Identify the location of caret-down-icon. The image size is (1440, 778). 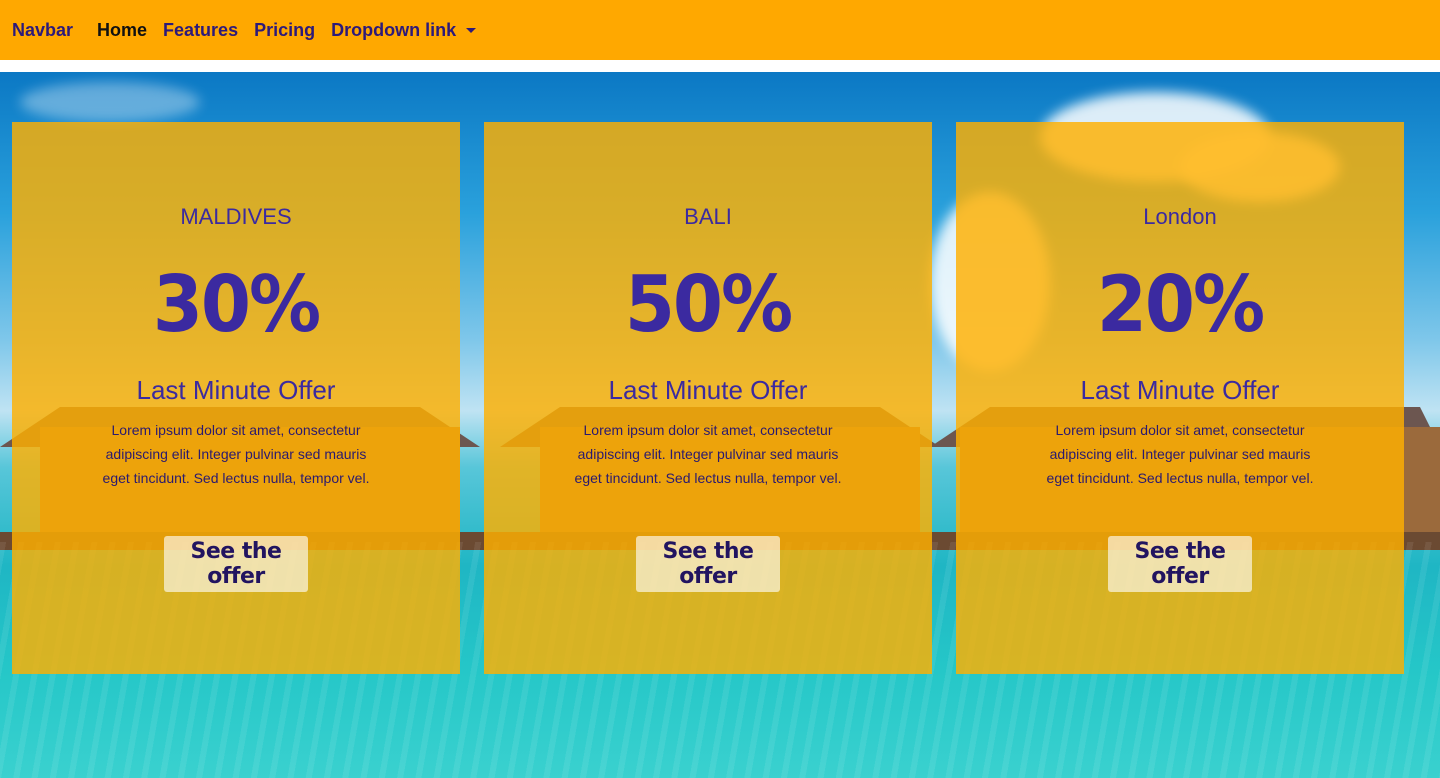
(471, 30).